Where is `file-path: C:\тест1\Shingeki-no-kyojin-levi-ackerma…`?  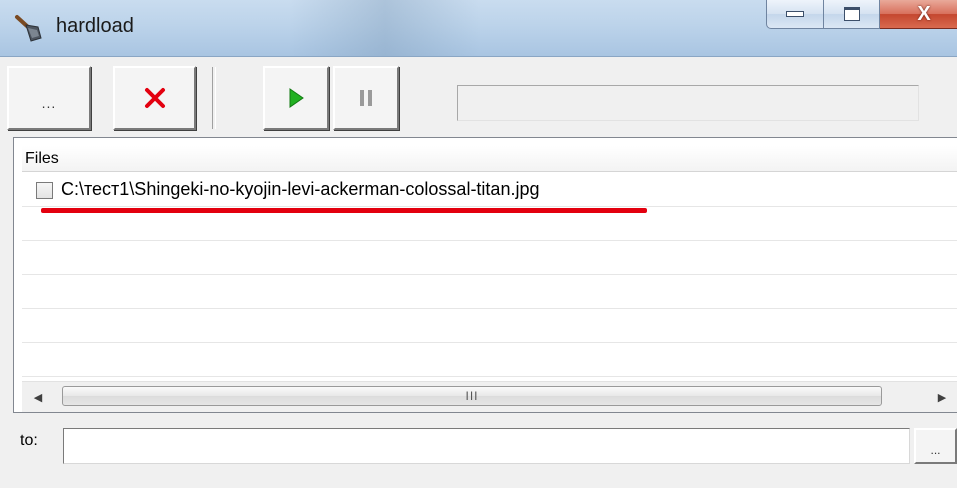
file-path: C:\тест1\Shingeki-no-kyojin-levi-ackerma… is located at coordinates (300, 189).